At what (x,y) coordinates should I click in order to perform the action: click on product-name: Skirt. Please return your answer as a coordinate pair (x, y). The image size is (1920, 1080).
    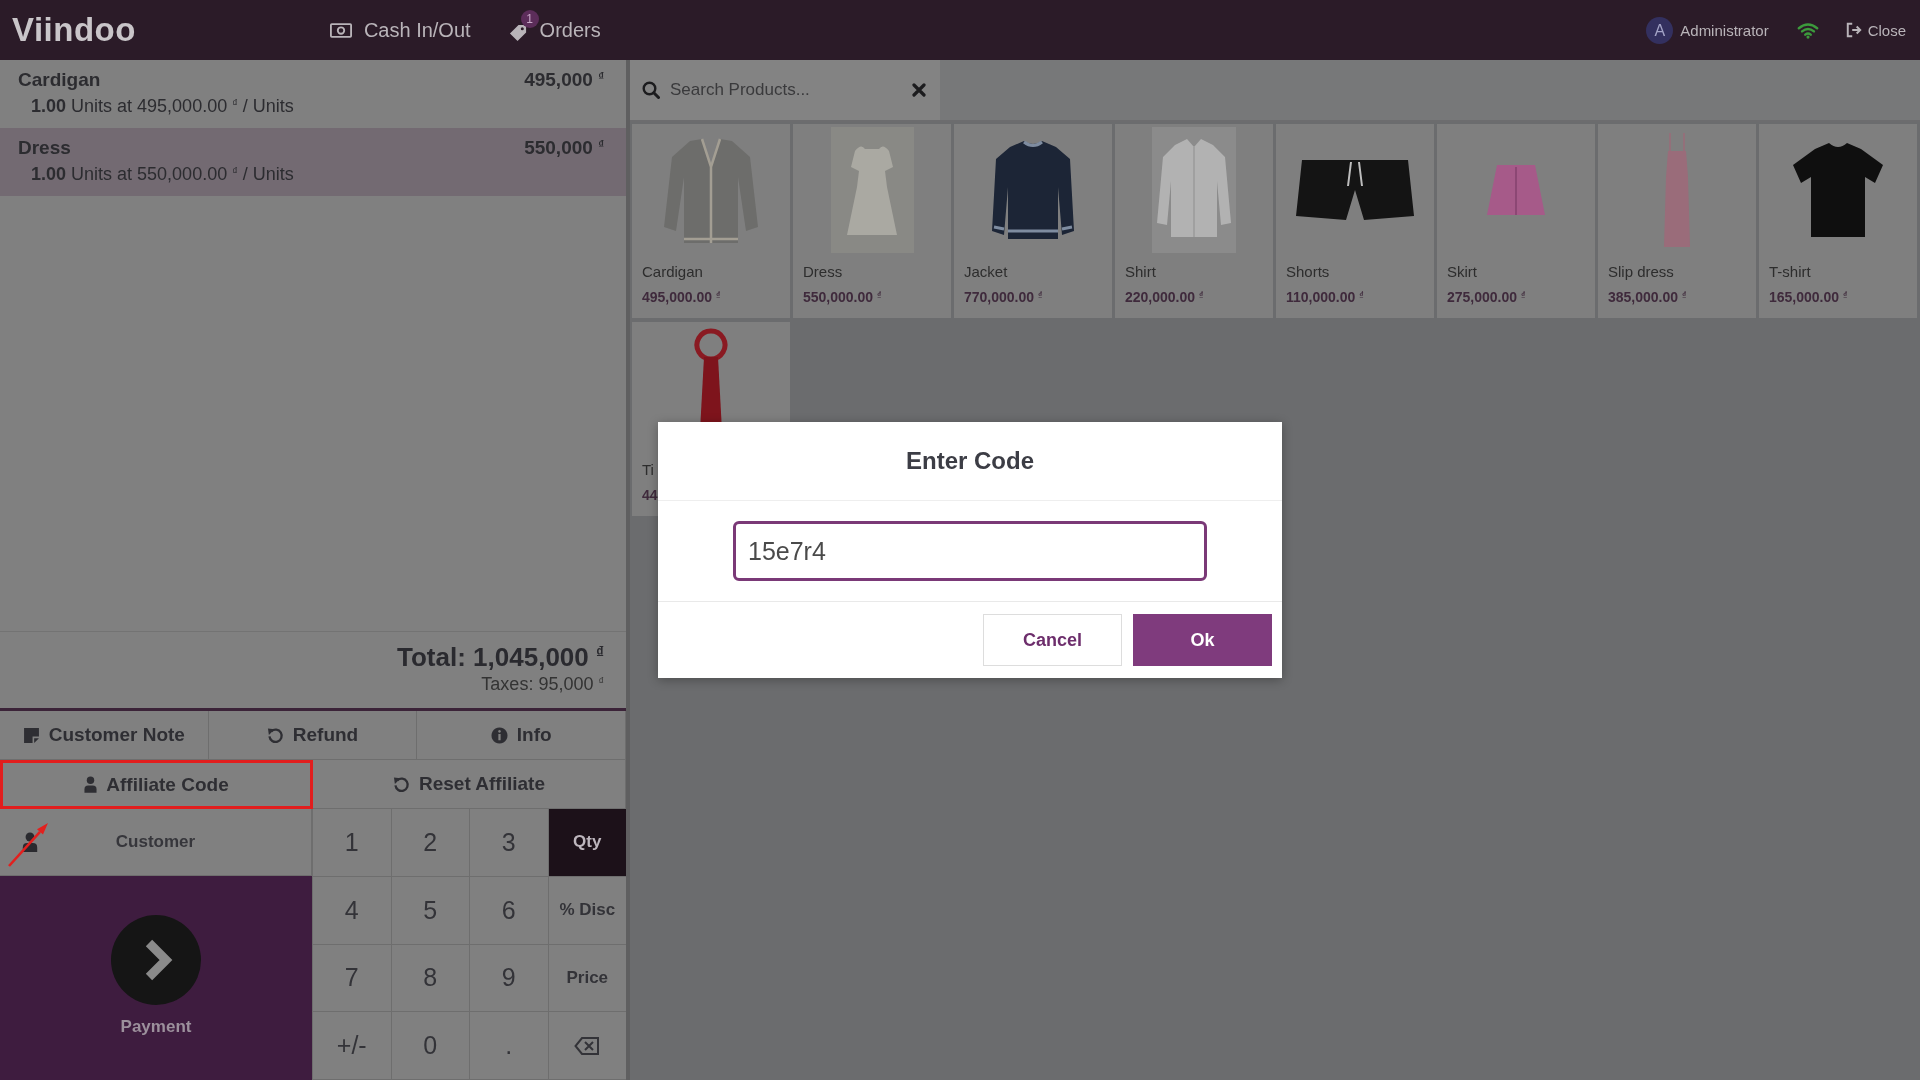
    Looking at the image, I should click on (1462, 271).